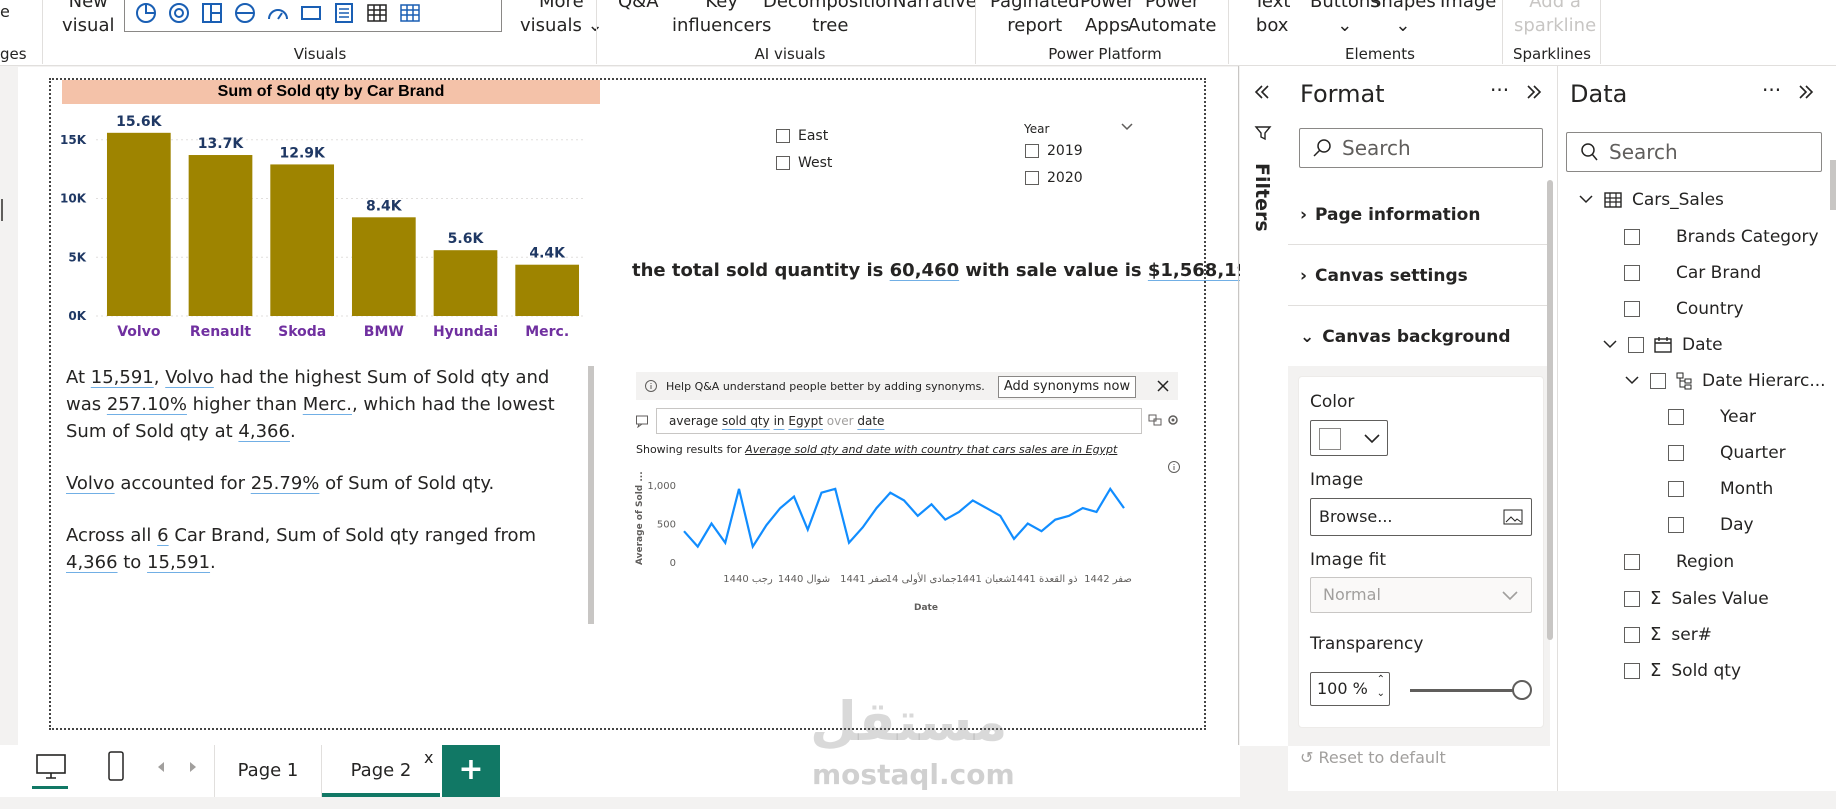 This screenshot has width=1836, height=809. I want to click on ribbon-button-5: Narrative, so click(935, 7).